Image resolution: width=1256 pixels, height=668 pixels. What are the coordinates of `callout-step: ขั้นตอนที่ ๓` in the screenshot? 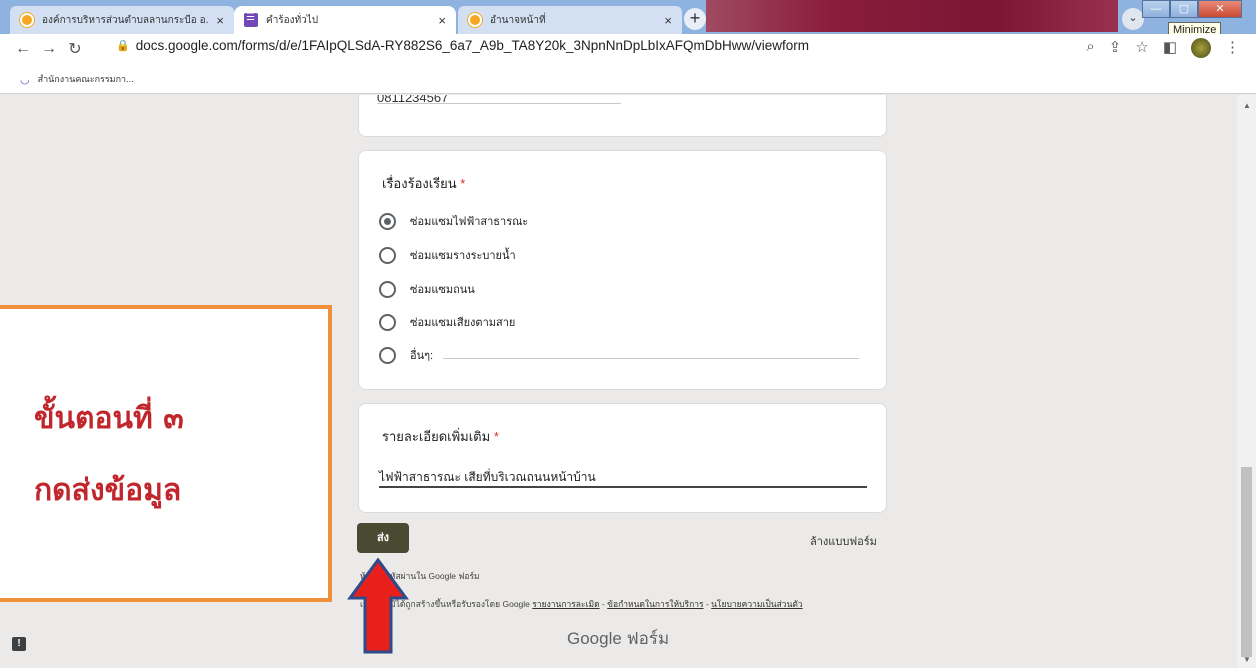 It's located at (109, 418).